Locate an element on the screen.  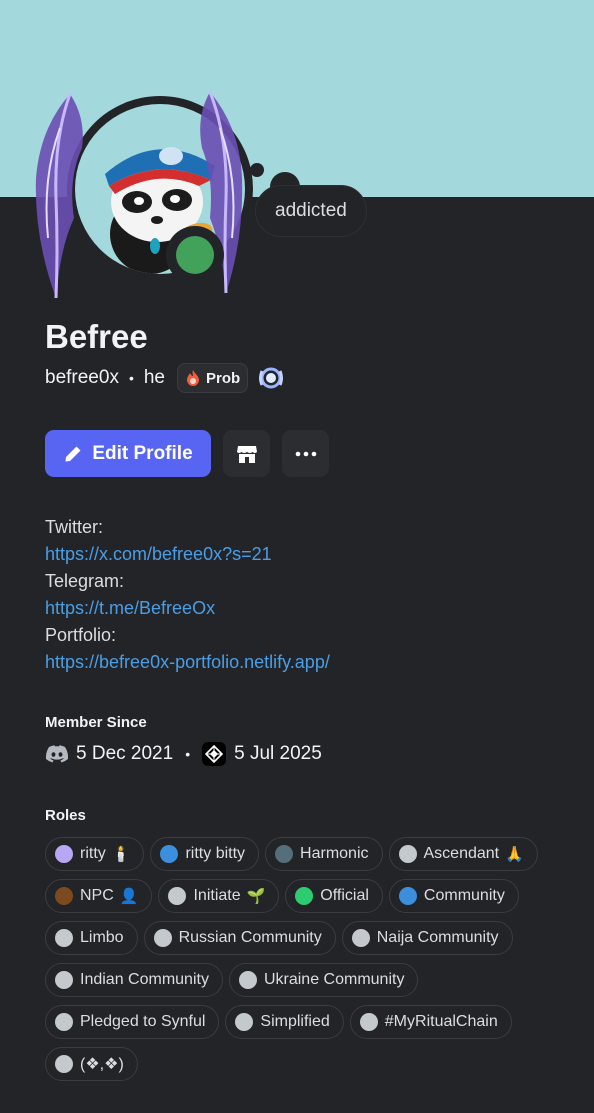
role-pill: #MyRitualChain is located at coordinates (430, 1022).